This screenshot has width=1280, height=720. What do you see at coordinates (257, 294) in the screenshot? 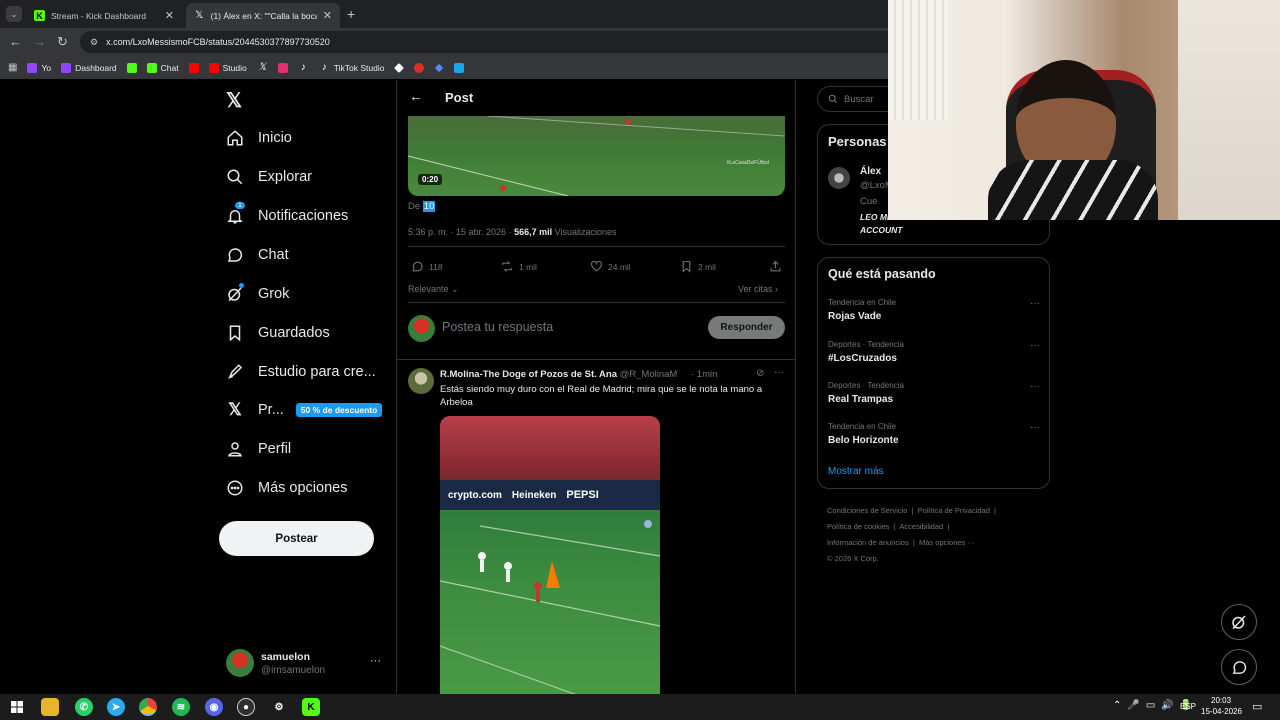
I see `sidebar-item-grok: Grok` at bounding box center [257, 294].